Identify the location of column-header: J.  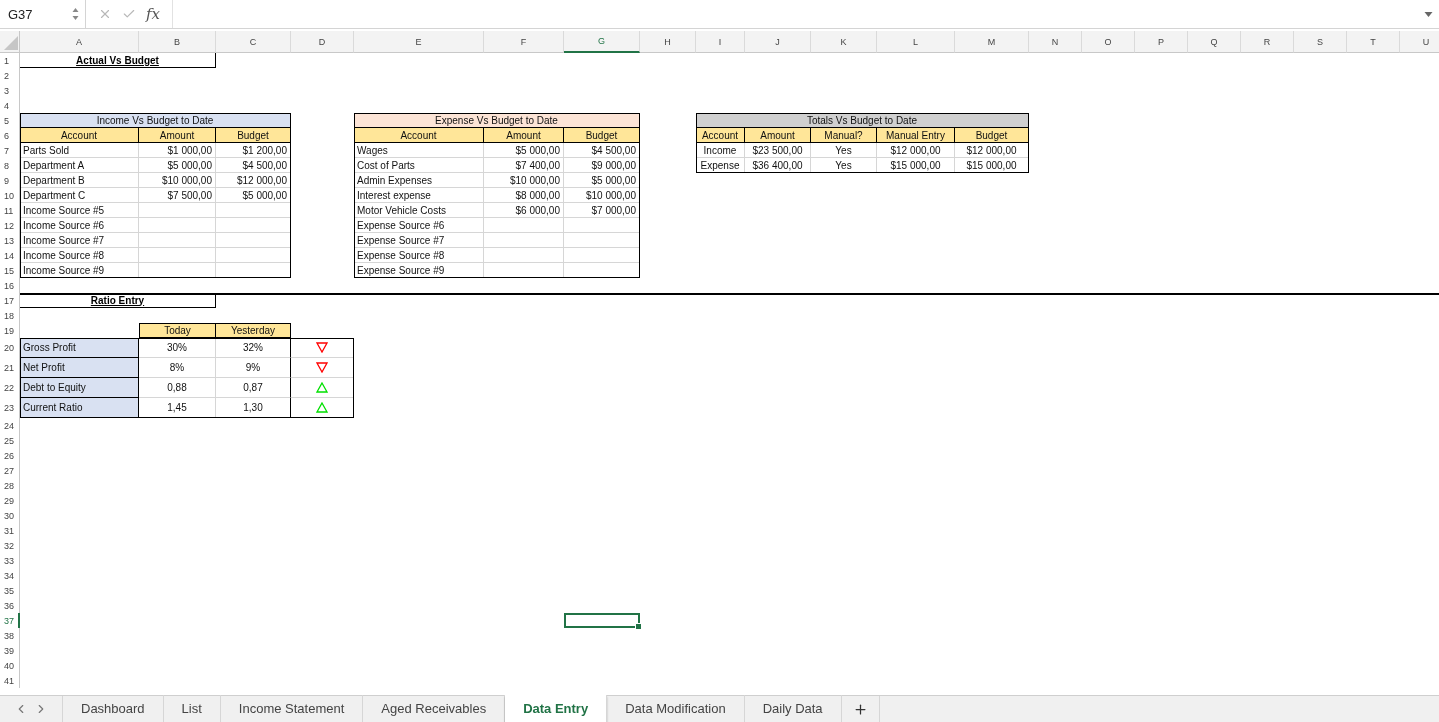
(778, 42).